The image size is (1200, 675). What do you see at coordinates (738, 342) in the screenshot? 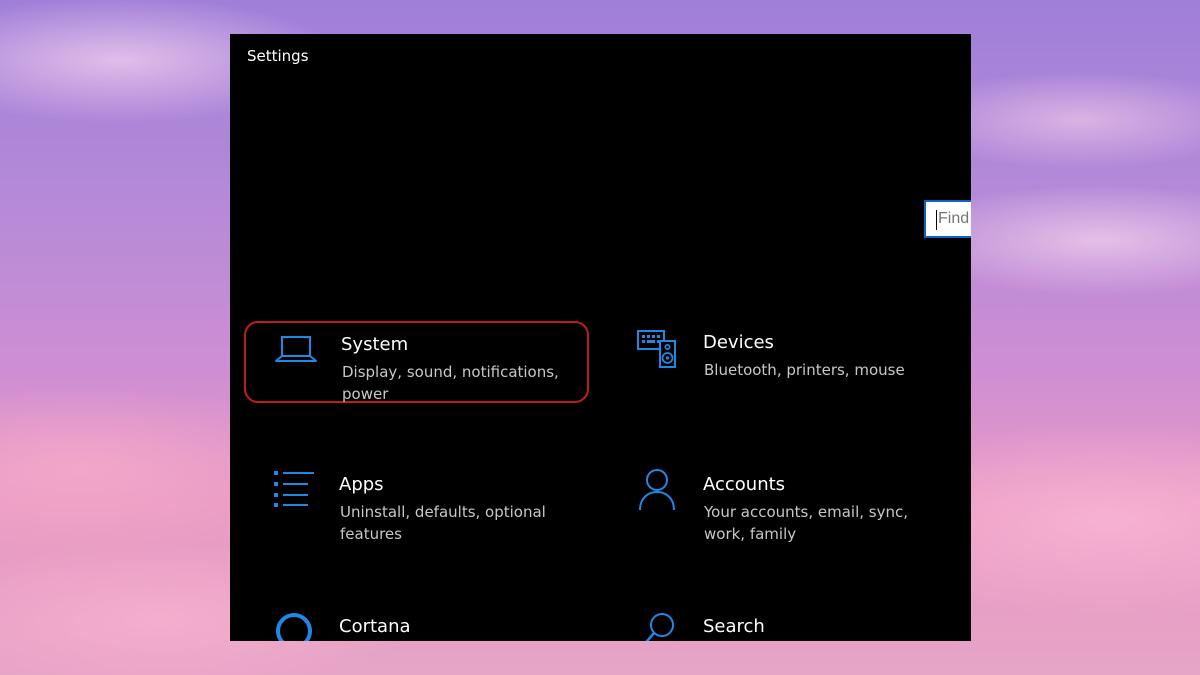
I see `tile-label: Devices` at bounding box center [738, 342].